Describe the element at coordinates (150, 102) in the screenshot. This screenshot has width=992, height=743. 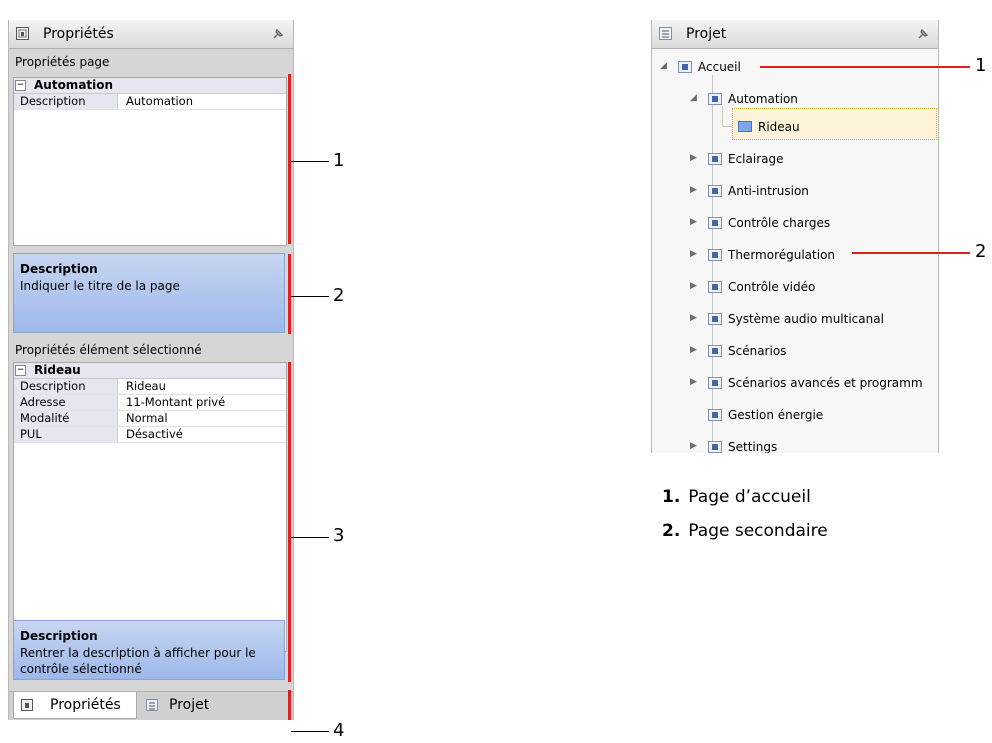
I see `property-row: Description Automation` at that location.